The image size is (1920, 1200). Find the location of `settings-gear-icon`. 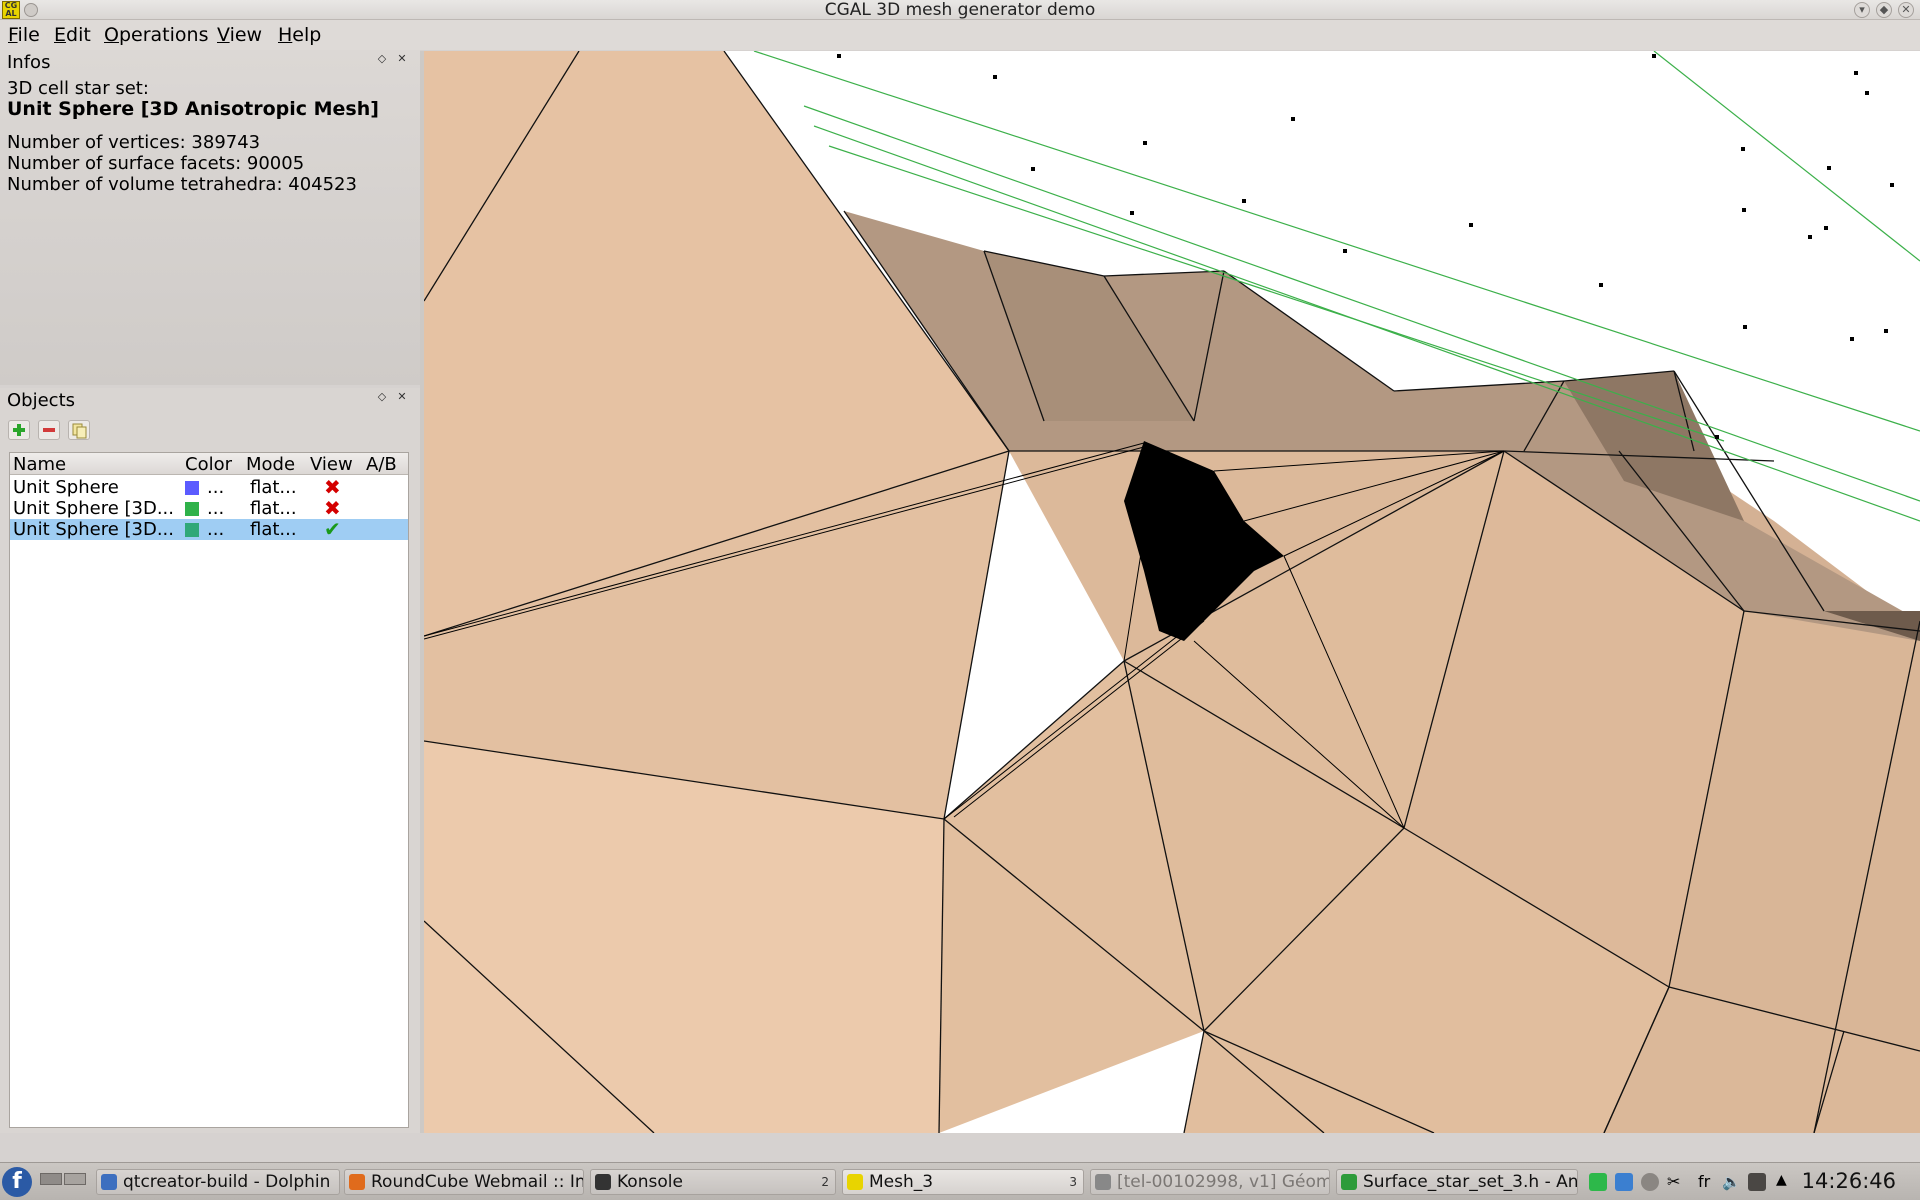

settings-gear-icon is located at coordinates (1650, 1182).